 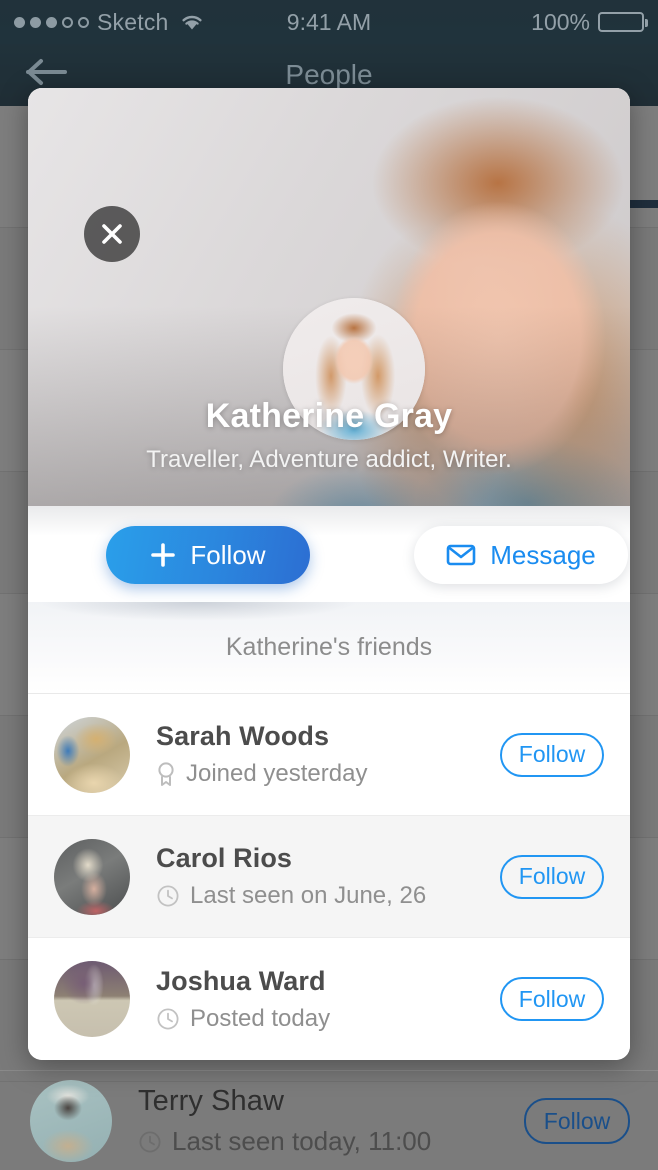 I want to click on friend-name: Terry Shaw, so click(x=211, y=1101).